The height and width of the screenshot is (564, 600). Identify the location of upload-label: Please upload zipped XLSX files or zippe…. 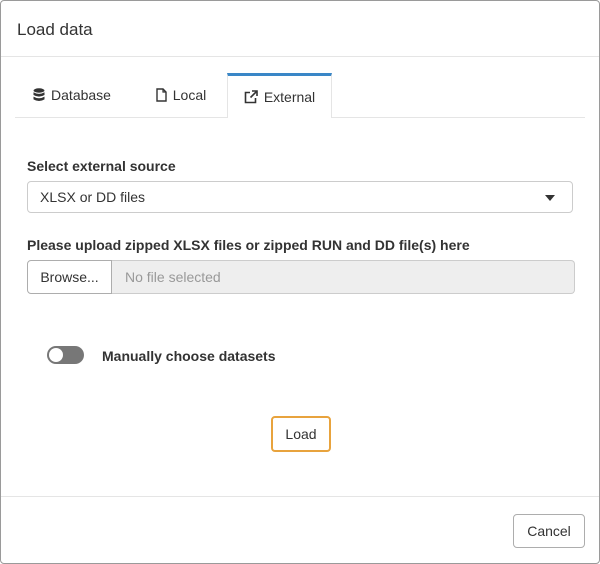
(248, 245).